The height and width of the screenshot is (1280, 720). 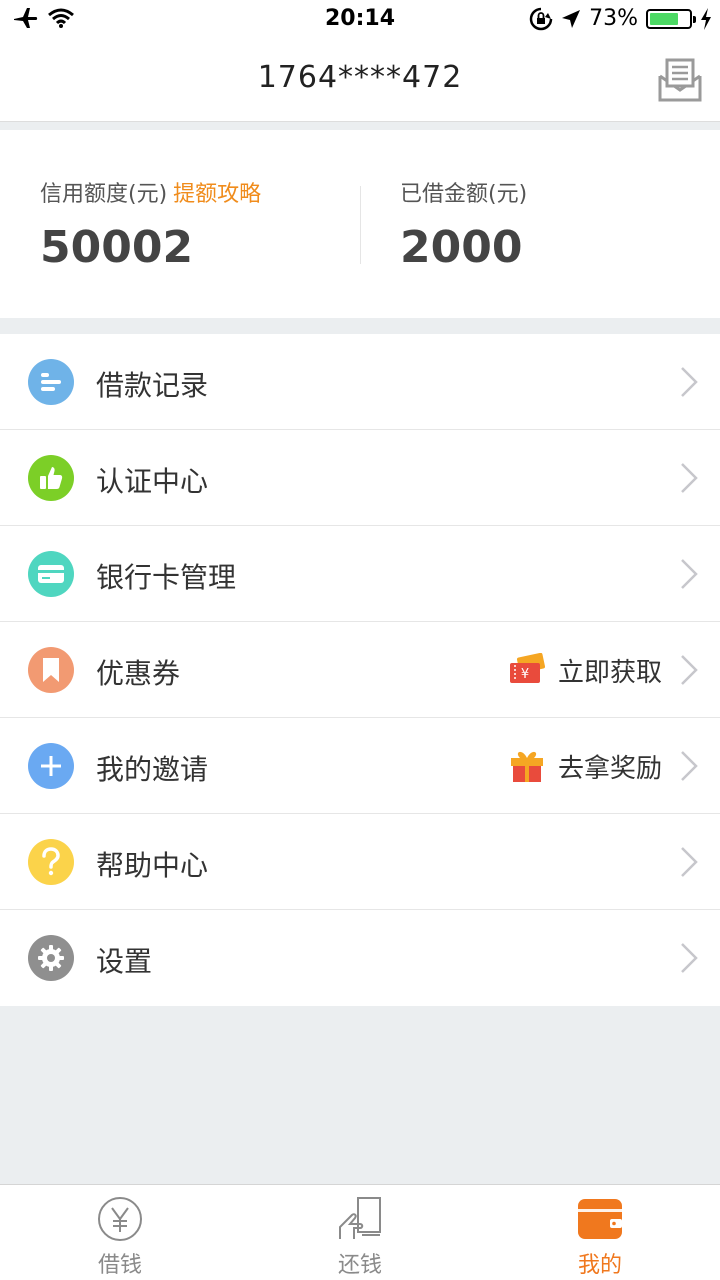 I want to click on menu-item-settings: 设置, so click(x=360, y=958).